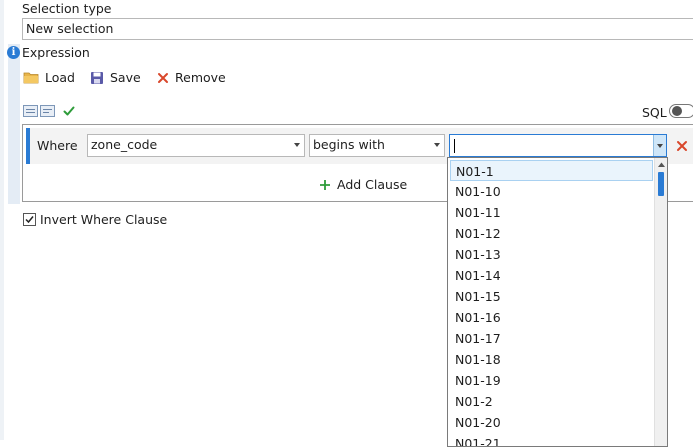 This screenshot has width=693, height=447. I want to click on verify-check-icon, so click(69, 111).